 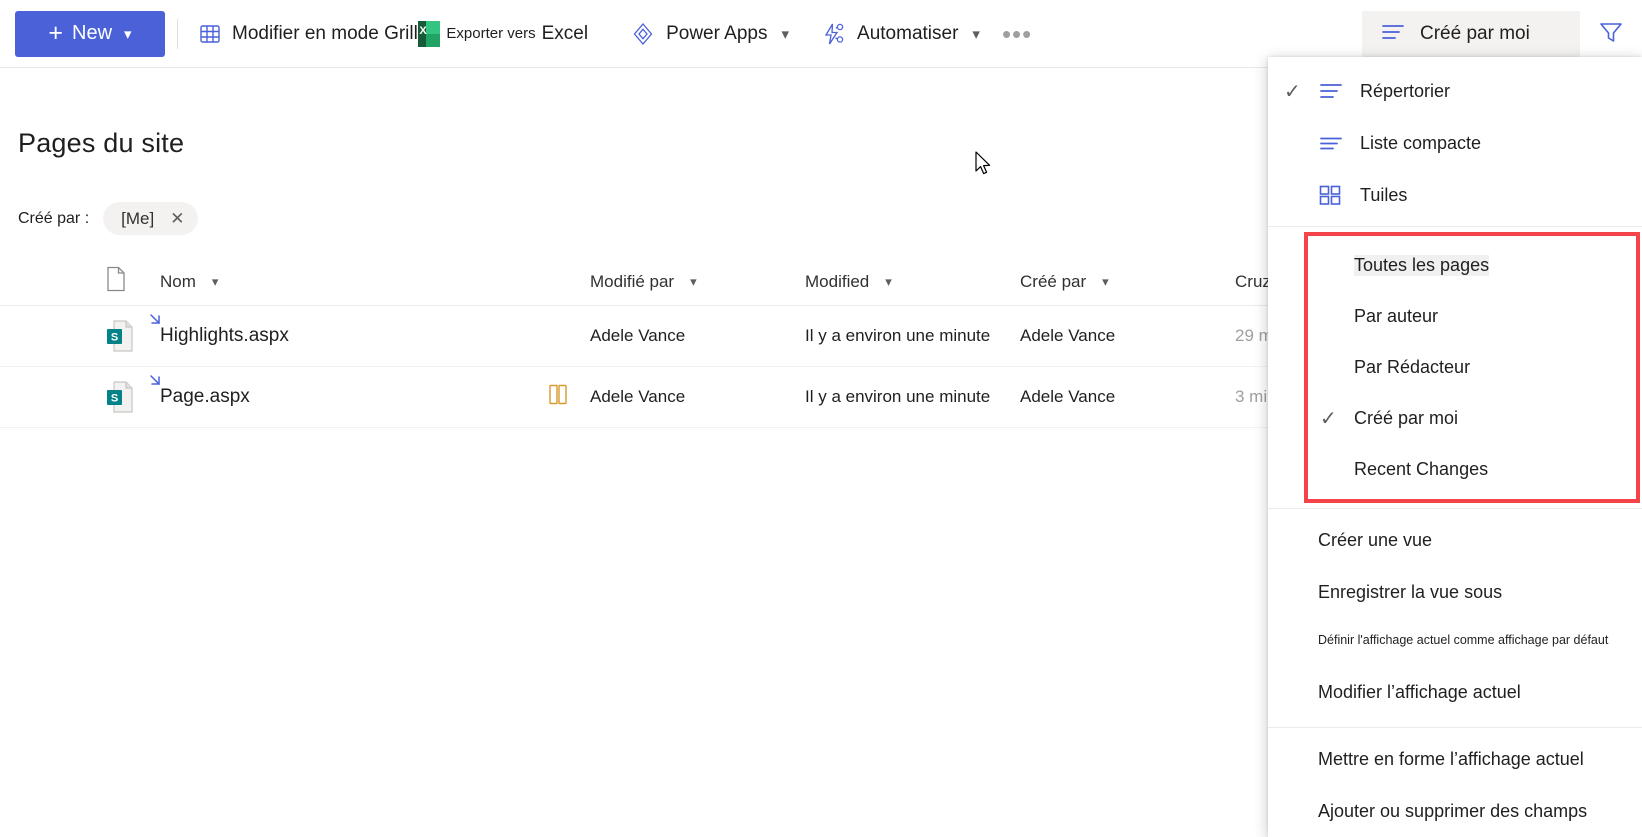 I want to click on edit-in-grid-view-button: Modifier en mode Grille, so click(x=313, y=34).